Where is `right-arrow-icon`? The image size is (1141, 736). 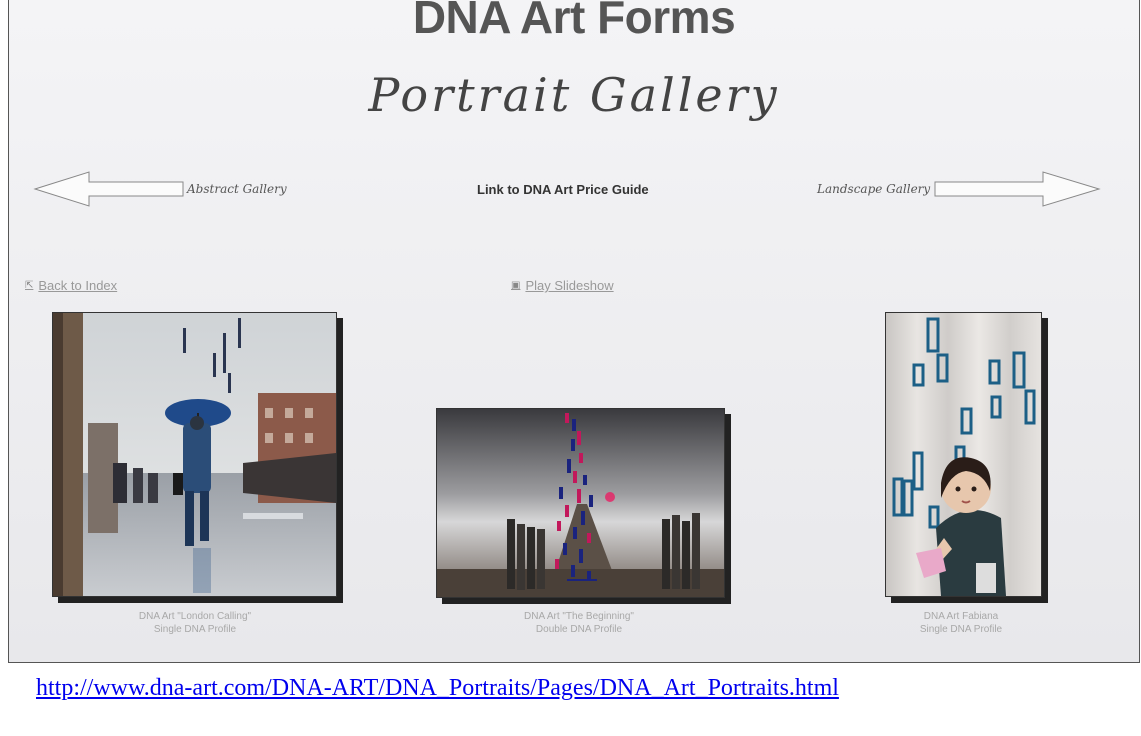
right-arrow-icon is located at coordinates (1017, 189).